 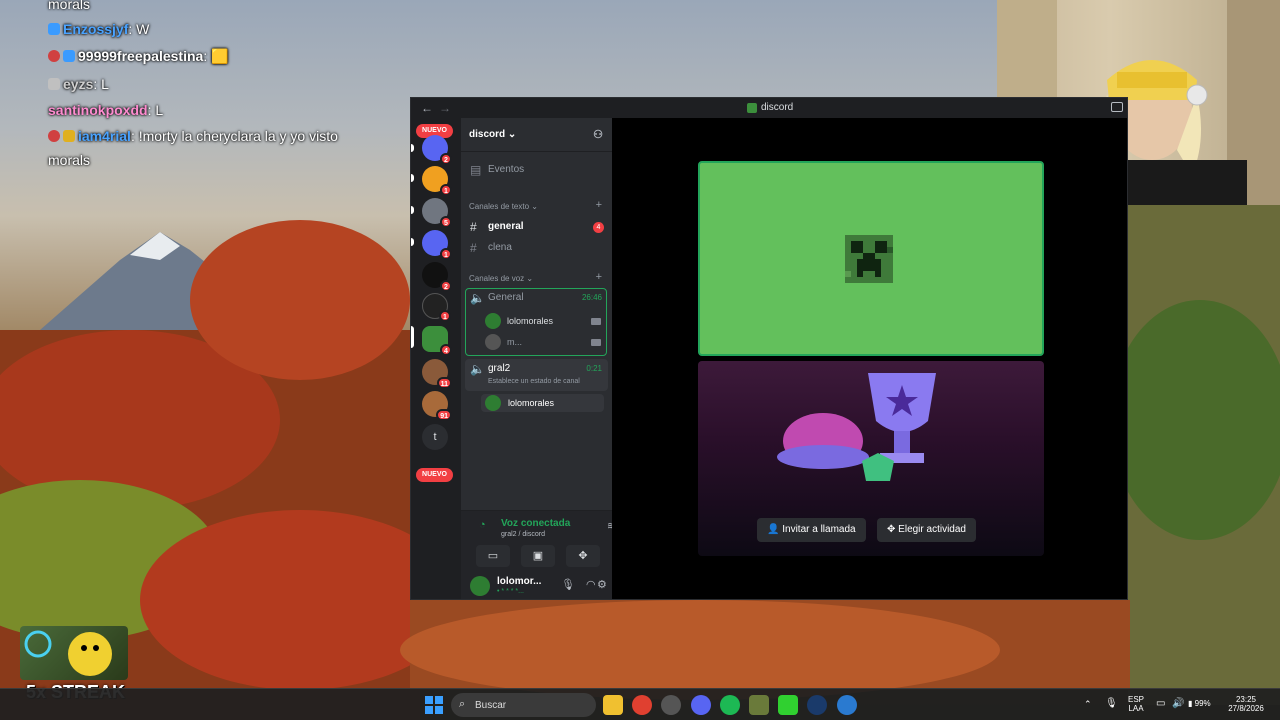 What do you see at coordinates (234, 136) in the screenshot?
I see `chat-text: : !morty la cheryclara la y yo visto` at bounding box center [234, 136].